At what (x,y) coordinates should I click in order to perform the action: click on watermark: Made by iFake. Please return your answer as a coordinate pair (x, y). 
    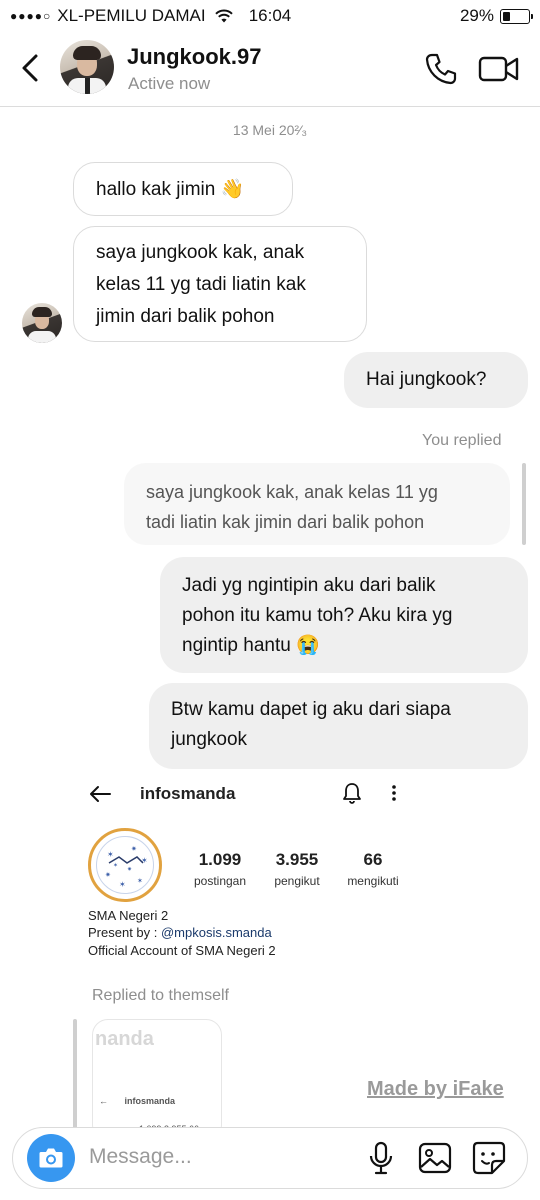
    Looking at the image, I should click on (435, 1089).